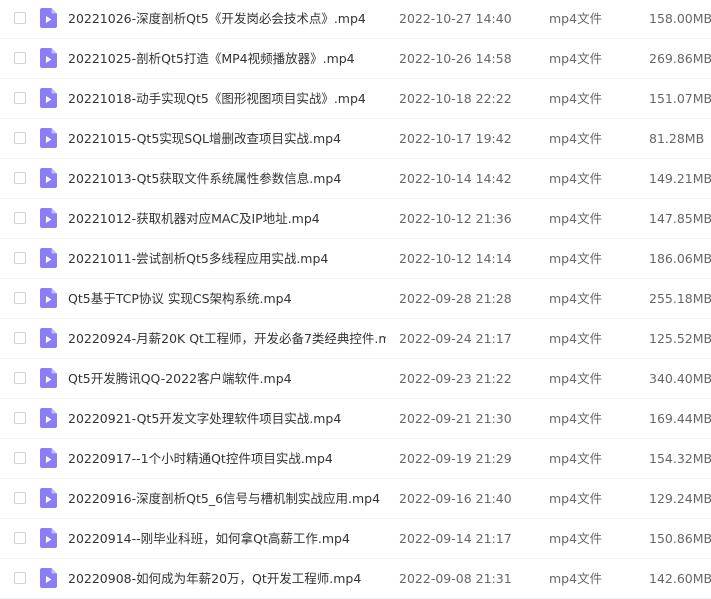 This screenshot has height=599, width=711. Describe the element at coordinates (680, 538) in the screenshot. I see `file-size: 150.86MB` at that location.